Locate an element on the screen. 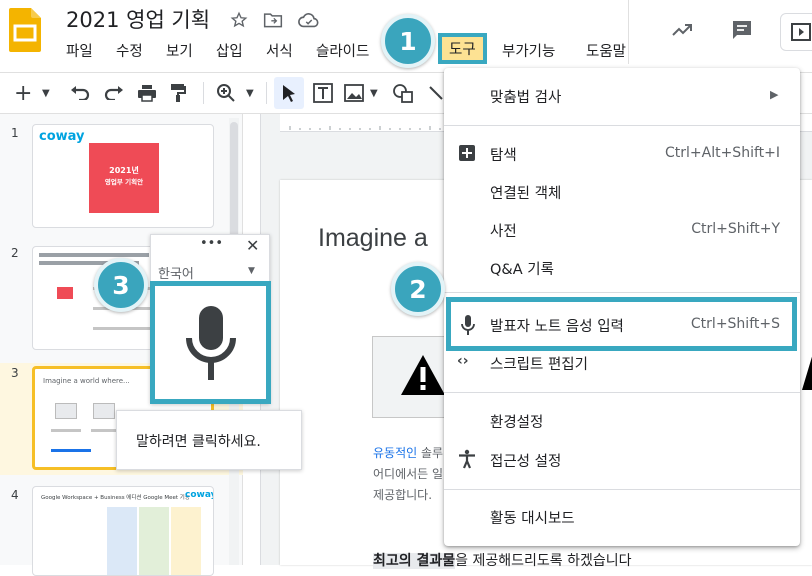 This screenshot has width=812, height=576. shortcut-dictionary: Ctrl+Shift+Y is located at coordinates (735, 229).